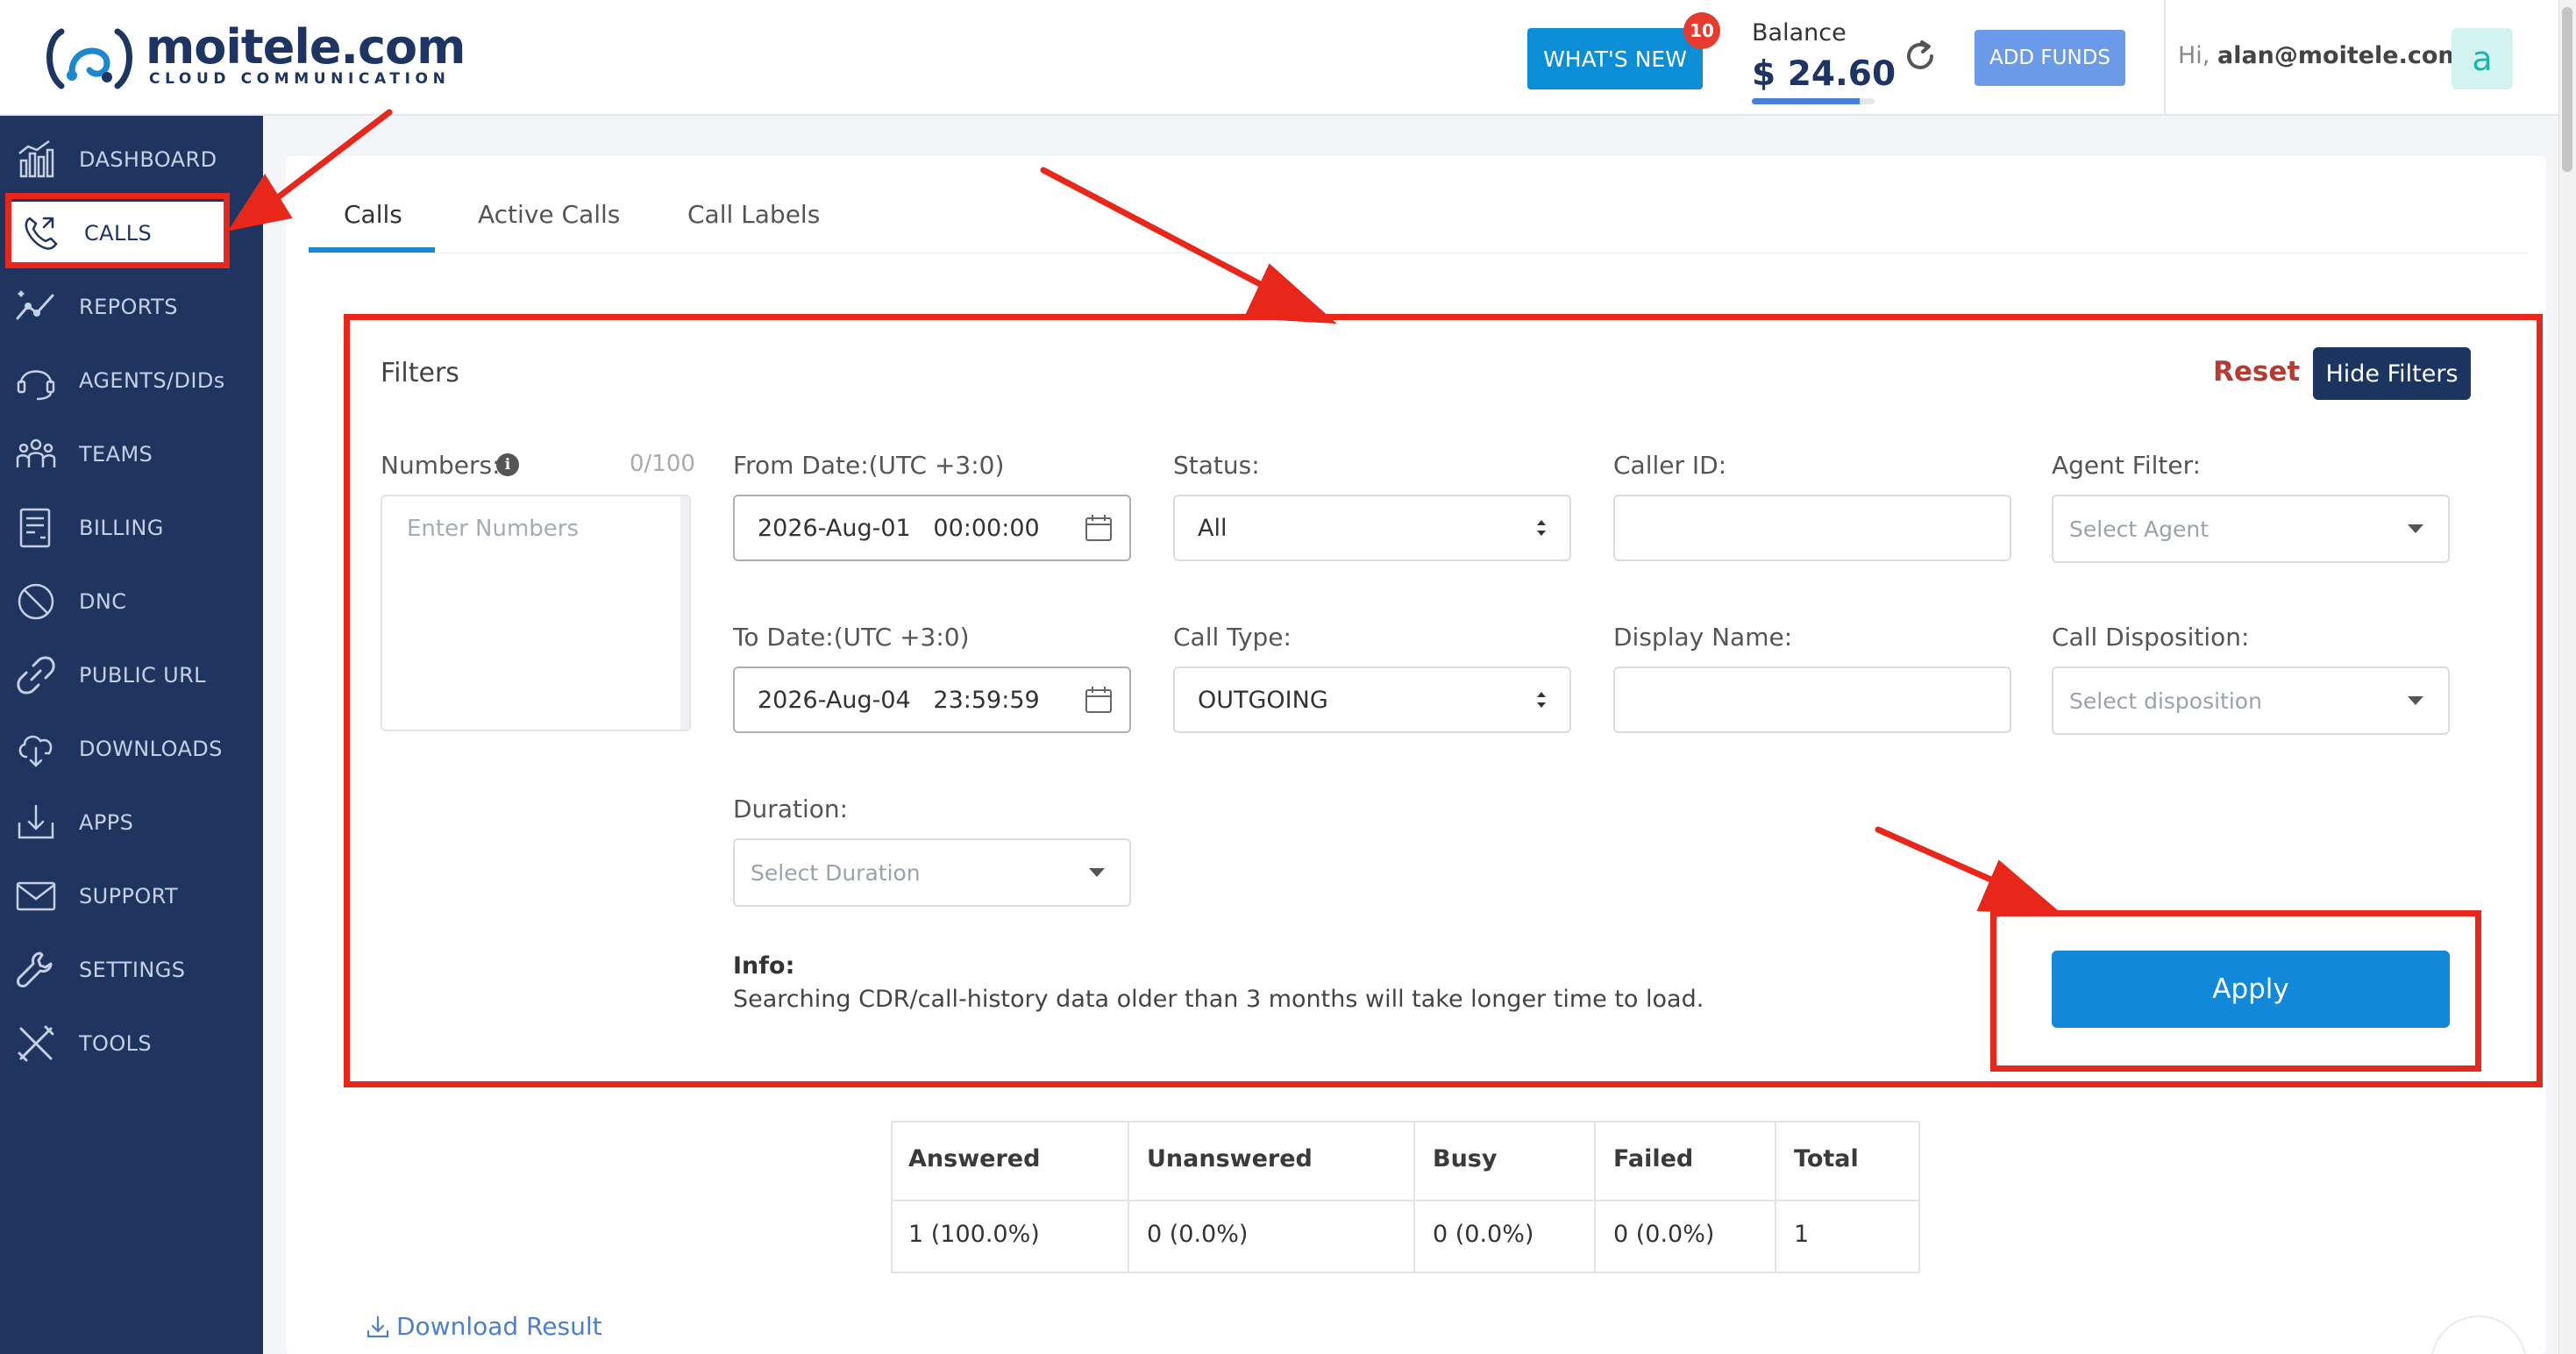 Image resolution: width=2576 pixels, height=1354 pixels. What do you see at coordinates (260, 203) in the screenshot?
I see `arrowhead-calls` at bounding box center [260, 203].